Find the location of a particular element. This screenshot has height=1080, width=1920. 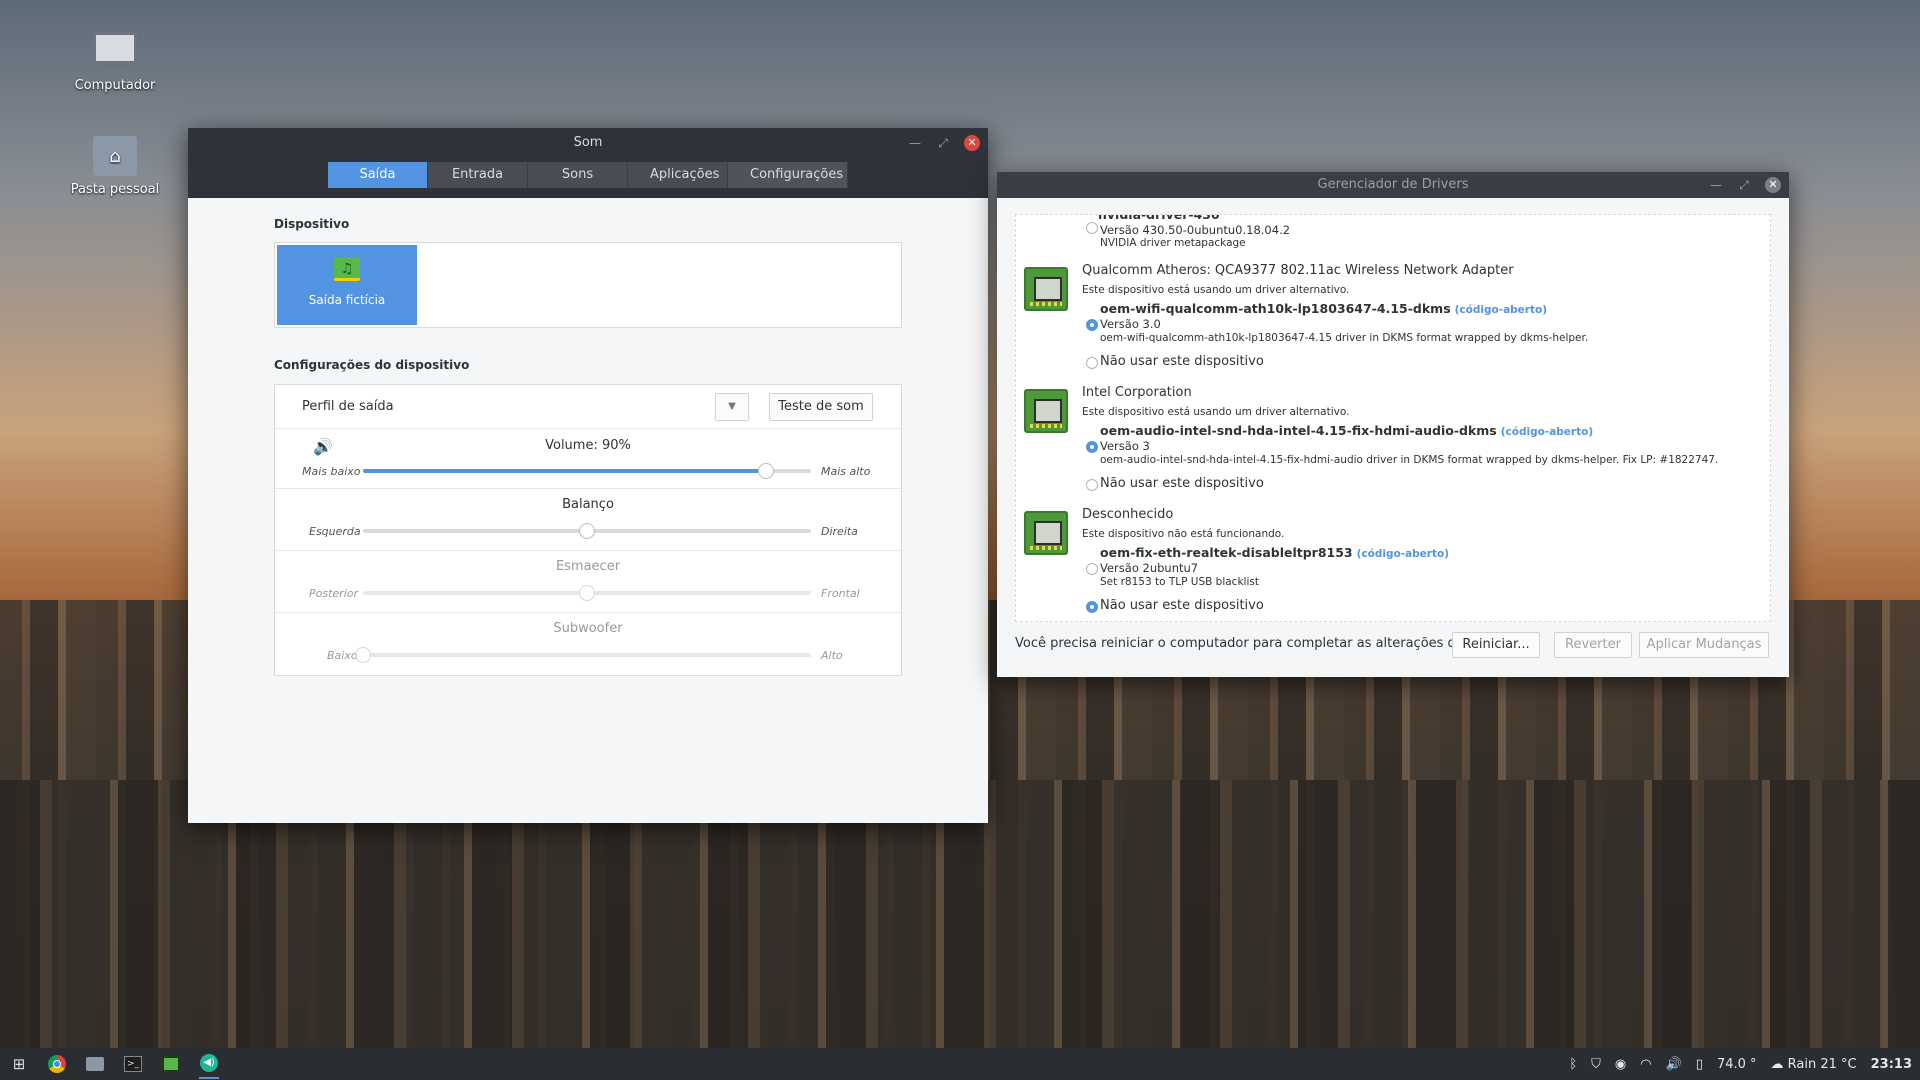

subwoofer-high-label: Alto is located at coordinates (832, 655).